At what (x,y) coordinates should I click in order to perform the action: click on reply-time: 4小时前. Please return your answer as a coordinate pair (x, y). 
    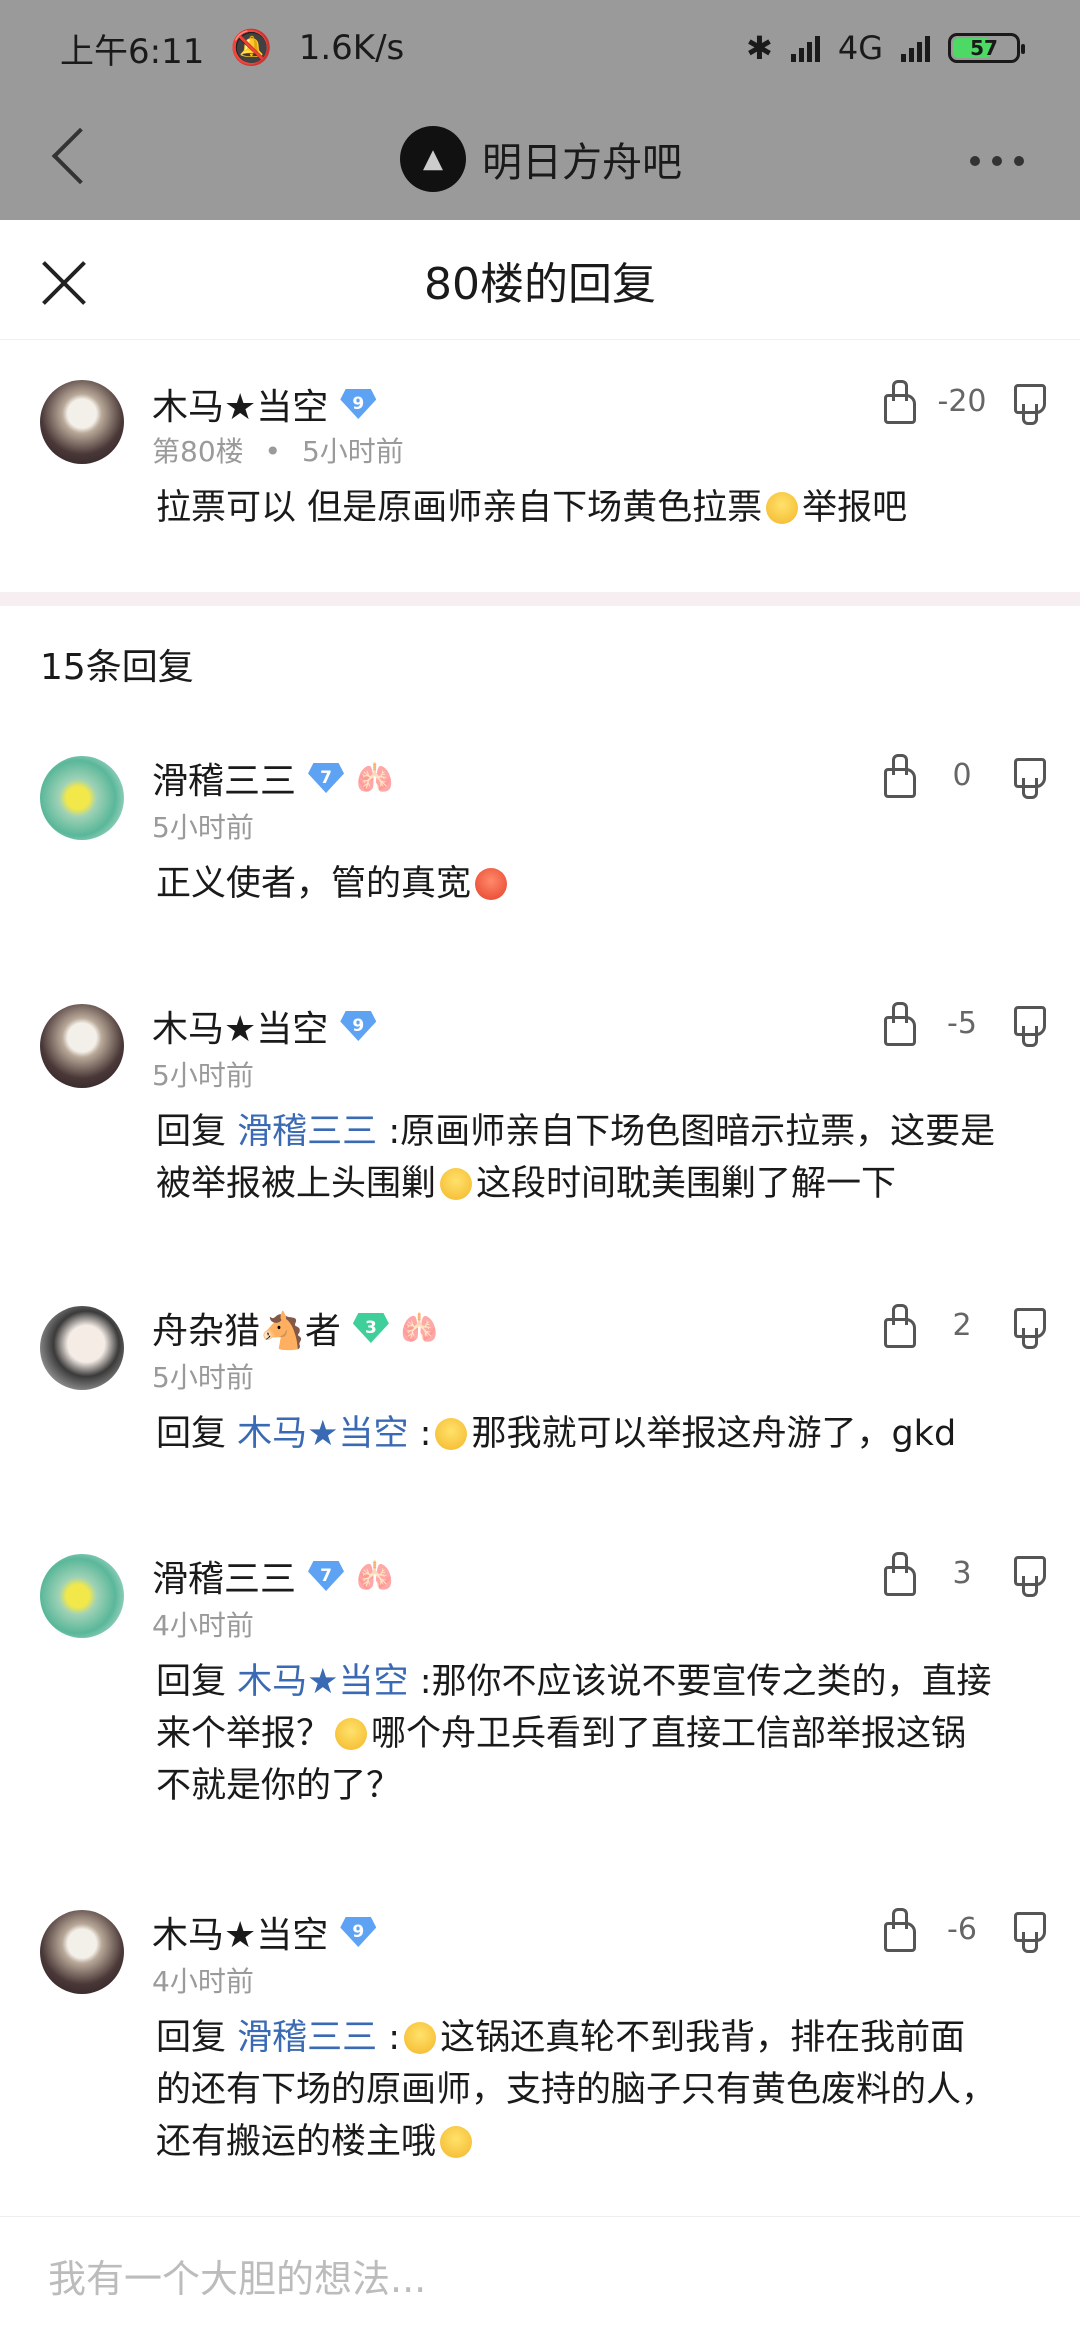
    Looking at the image, I should click on (203, 1981).